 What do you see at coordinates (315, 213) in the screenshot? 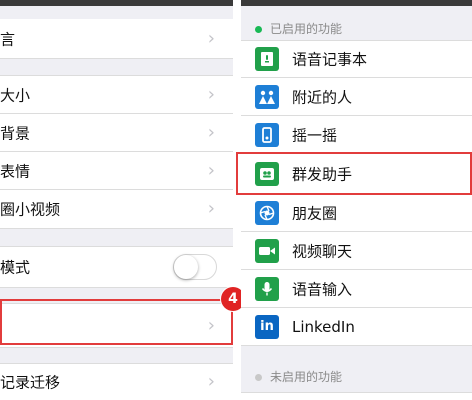
I see `feature-label: 朋友圈` at bounding box center [315, 213].